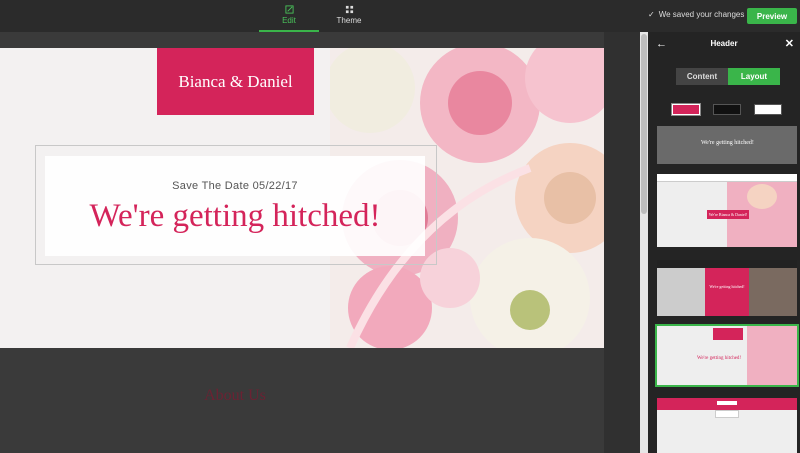 The image size is (800, 453). Describe the element at coordinates (235, 216) in the screenshot. I see `headline: We're getting hitched!` at that location.